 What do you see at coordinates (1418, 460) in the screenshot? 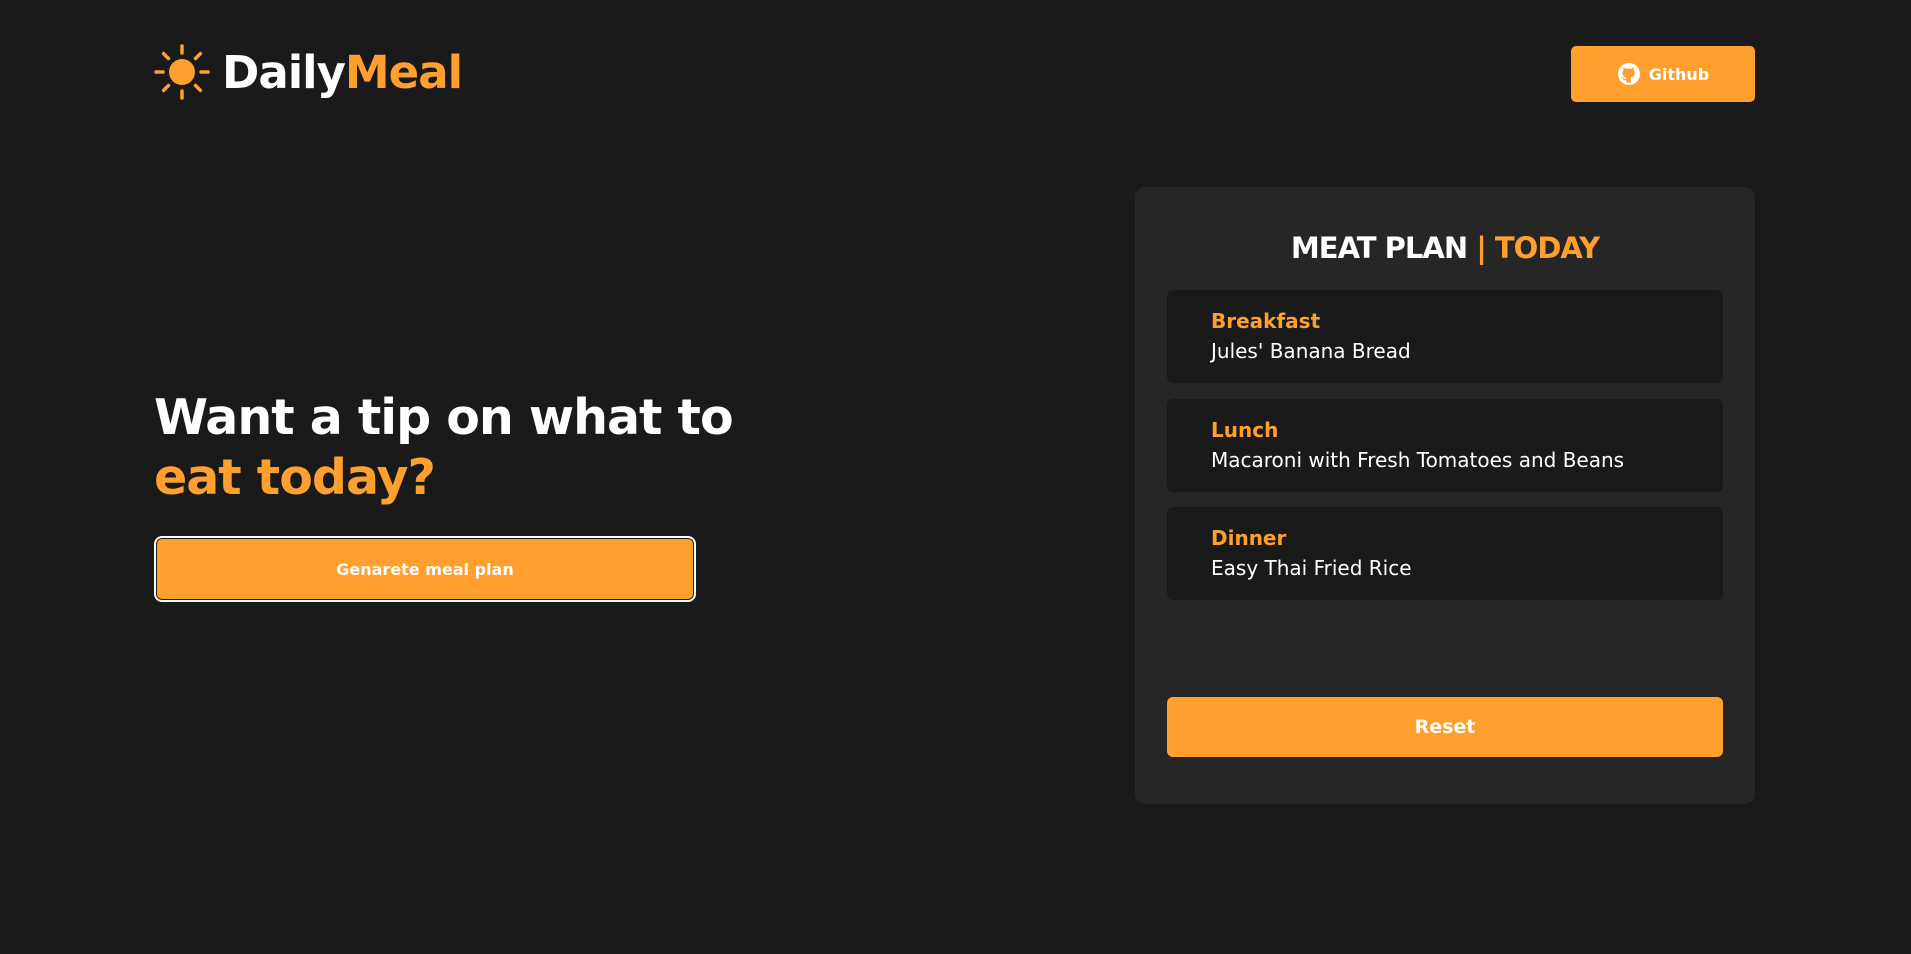
I see `meal-name: Macaroni with Fresh Tomatoes and Beans` at bounding box center [1418, 460].